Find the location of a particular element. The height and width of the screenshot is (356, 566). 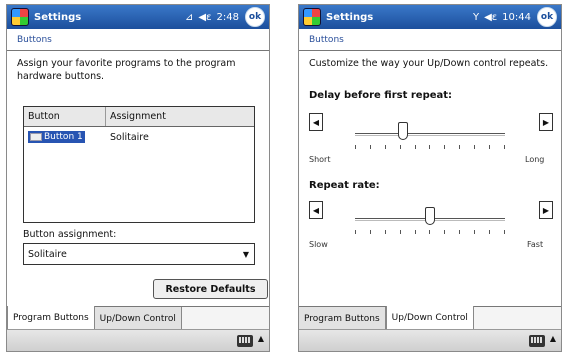

column-header-button: Button is located at coordinates (65, 116).